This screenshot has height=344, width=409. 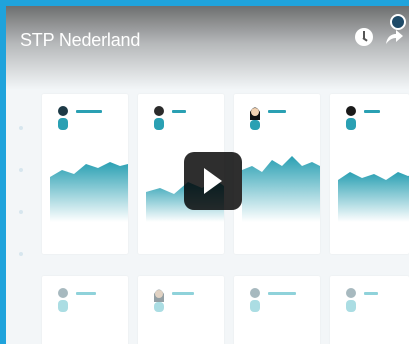 I want to click on play-button, so click(x=213, y=181).